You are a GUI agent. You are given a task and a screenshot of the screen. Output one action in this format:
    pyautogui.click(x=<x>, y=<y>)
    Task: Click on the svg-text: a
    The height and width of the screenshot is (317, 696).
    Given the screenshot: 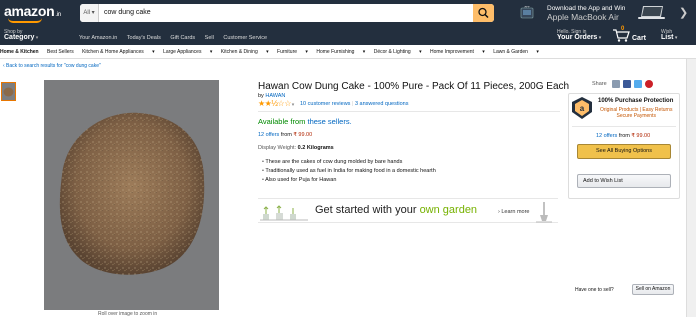 What is the action you would take?
    pyautogui.click(x=582, y=108)
    